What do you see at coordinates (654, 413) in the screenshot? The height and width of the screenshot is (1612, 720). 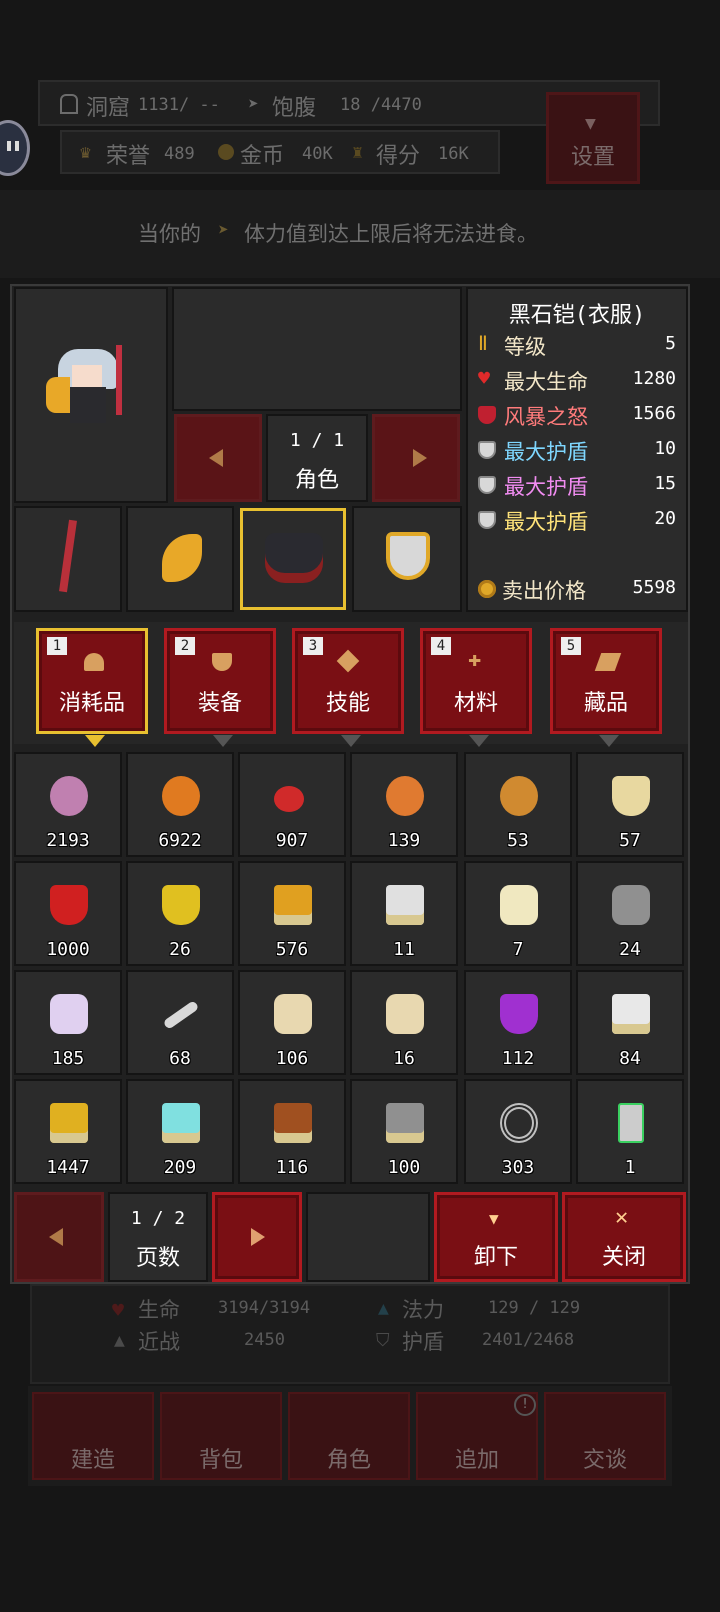 I see `item-stat-value: 1566` at bounding box center [654, 413].